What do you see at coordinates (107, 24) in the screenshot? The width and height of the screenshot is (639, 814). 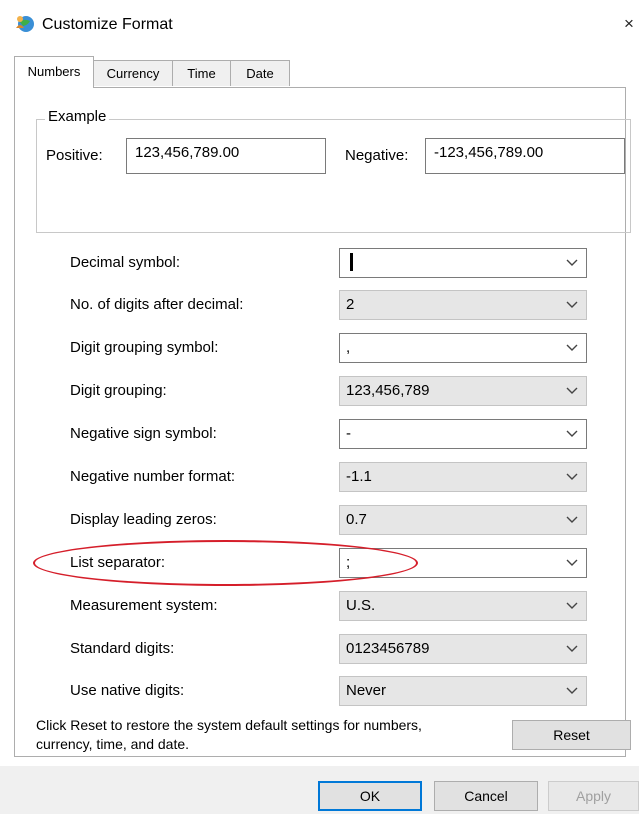 I see `window-title: Customize Format` at bounding box center [107, 24].